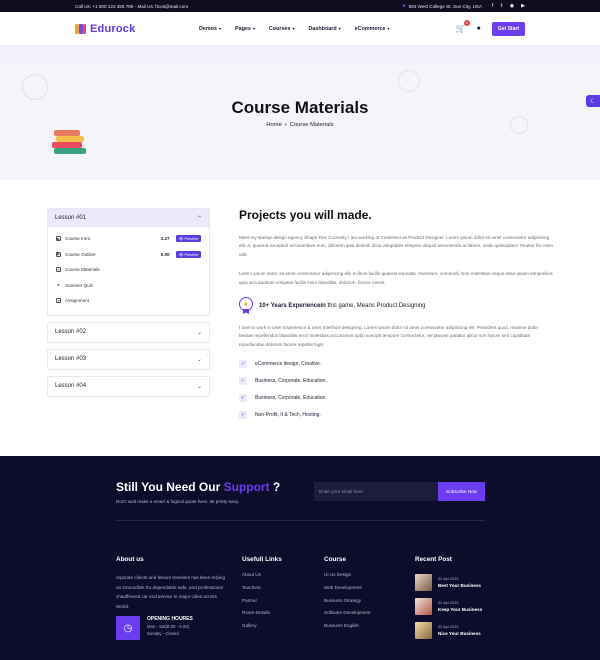 This screenshot has width=600, height=660. Describe the element at coordinates (347, 629) in the screenshot. I see `footer-link: Business English` at that location.